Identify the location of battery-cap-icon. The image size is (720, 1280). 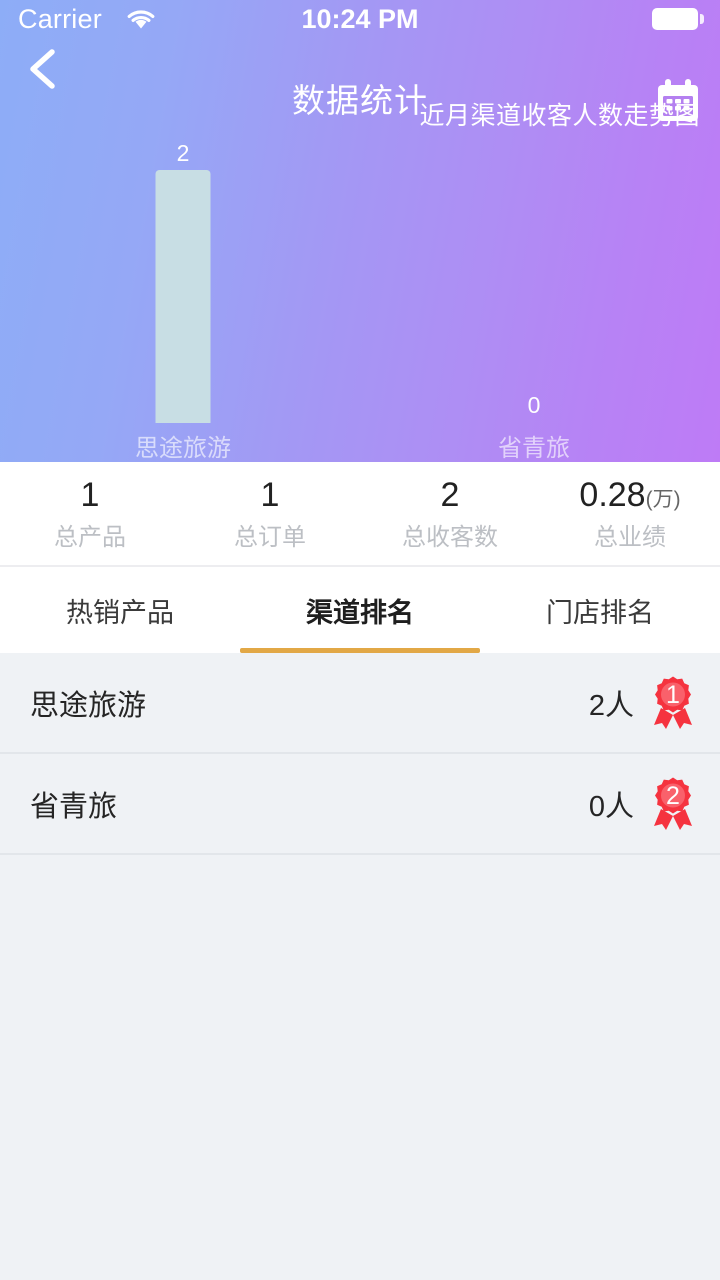
(702, 19).